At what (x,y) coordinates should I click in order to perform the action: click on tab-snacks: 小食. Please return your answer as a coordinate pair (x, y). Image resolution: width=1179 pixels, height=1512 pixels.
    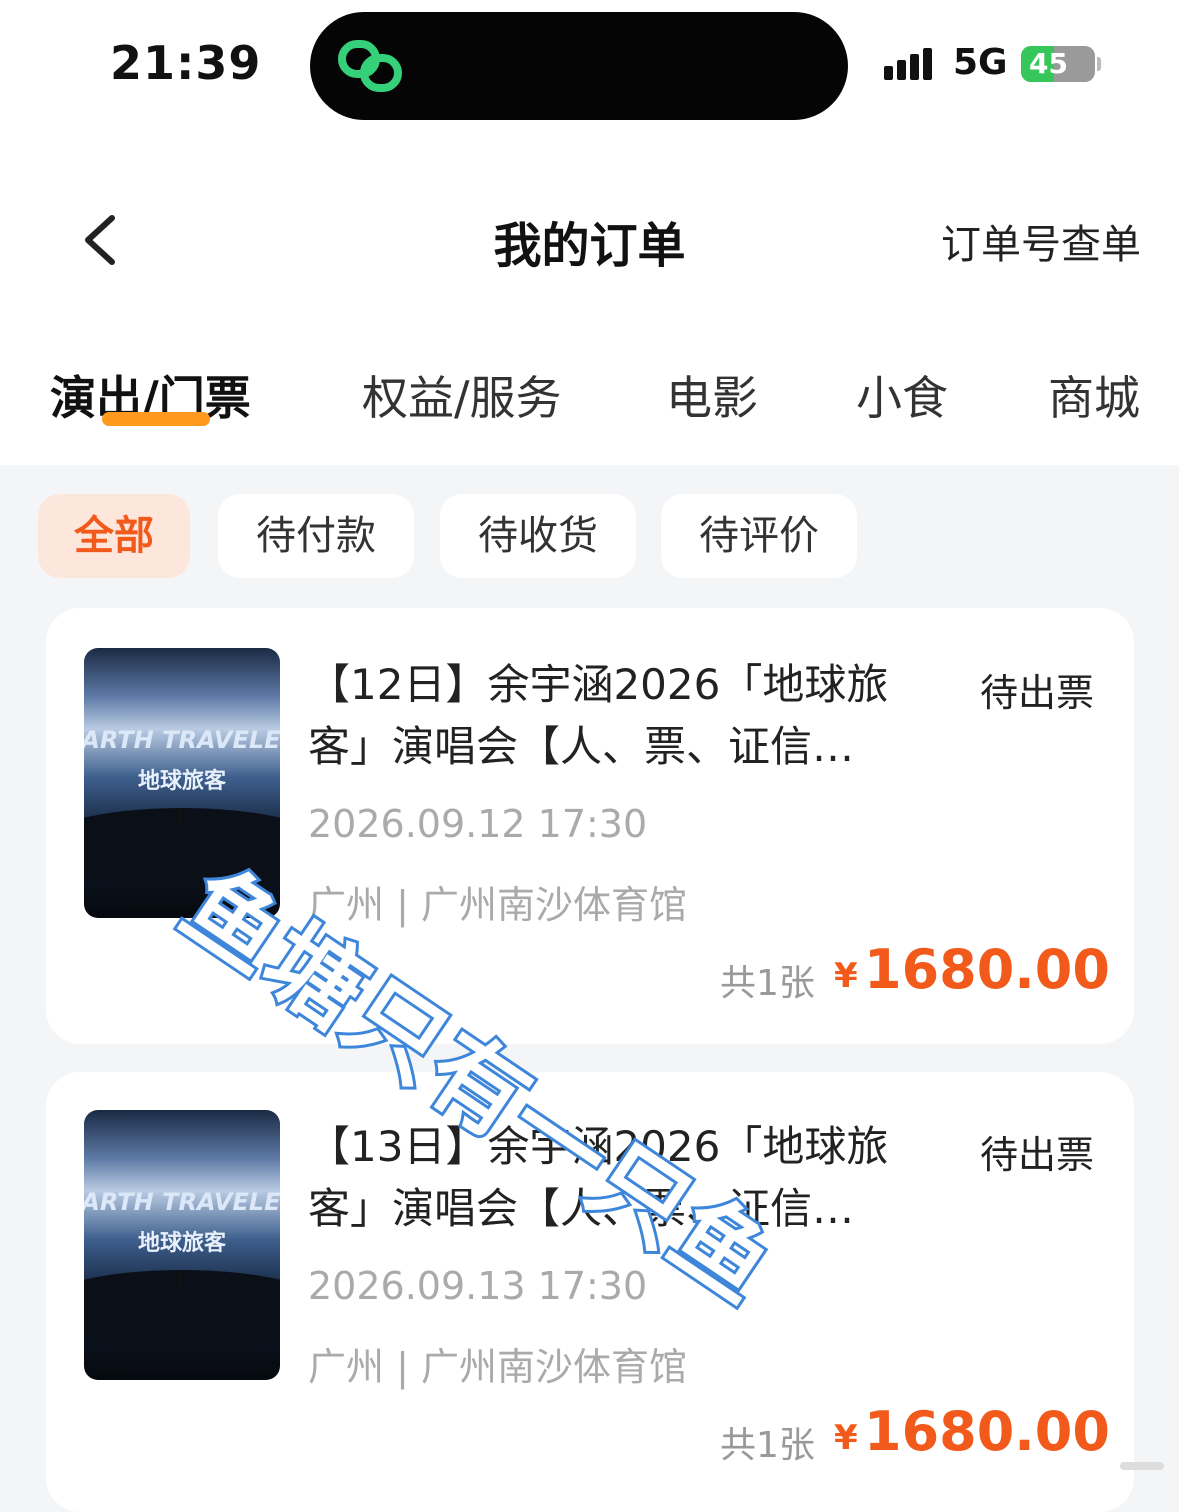
    Looking at the image, I should click on (902, 395).